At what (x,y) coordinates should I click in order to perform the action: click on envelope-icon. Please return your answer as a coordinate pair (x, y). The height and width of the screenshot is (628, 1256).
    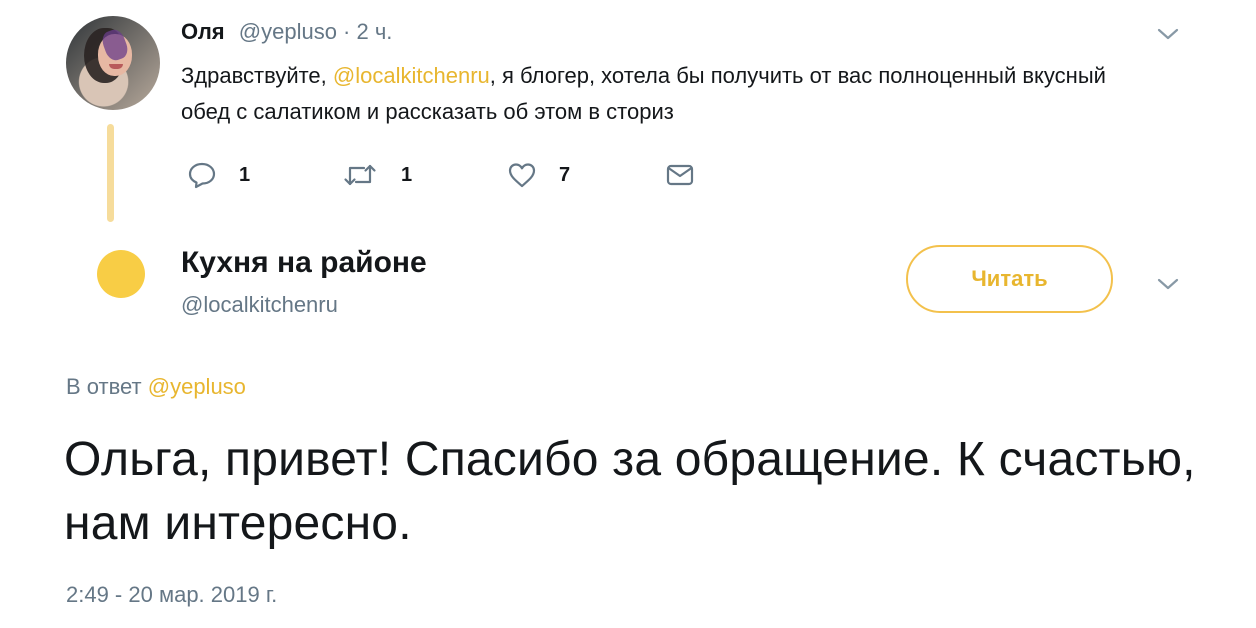
    Looking at the image, I should click on (680, 175).